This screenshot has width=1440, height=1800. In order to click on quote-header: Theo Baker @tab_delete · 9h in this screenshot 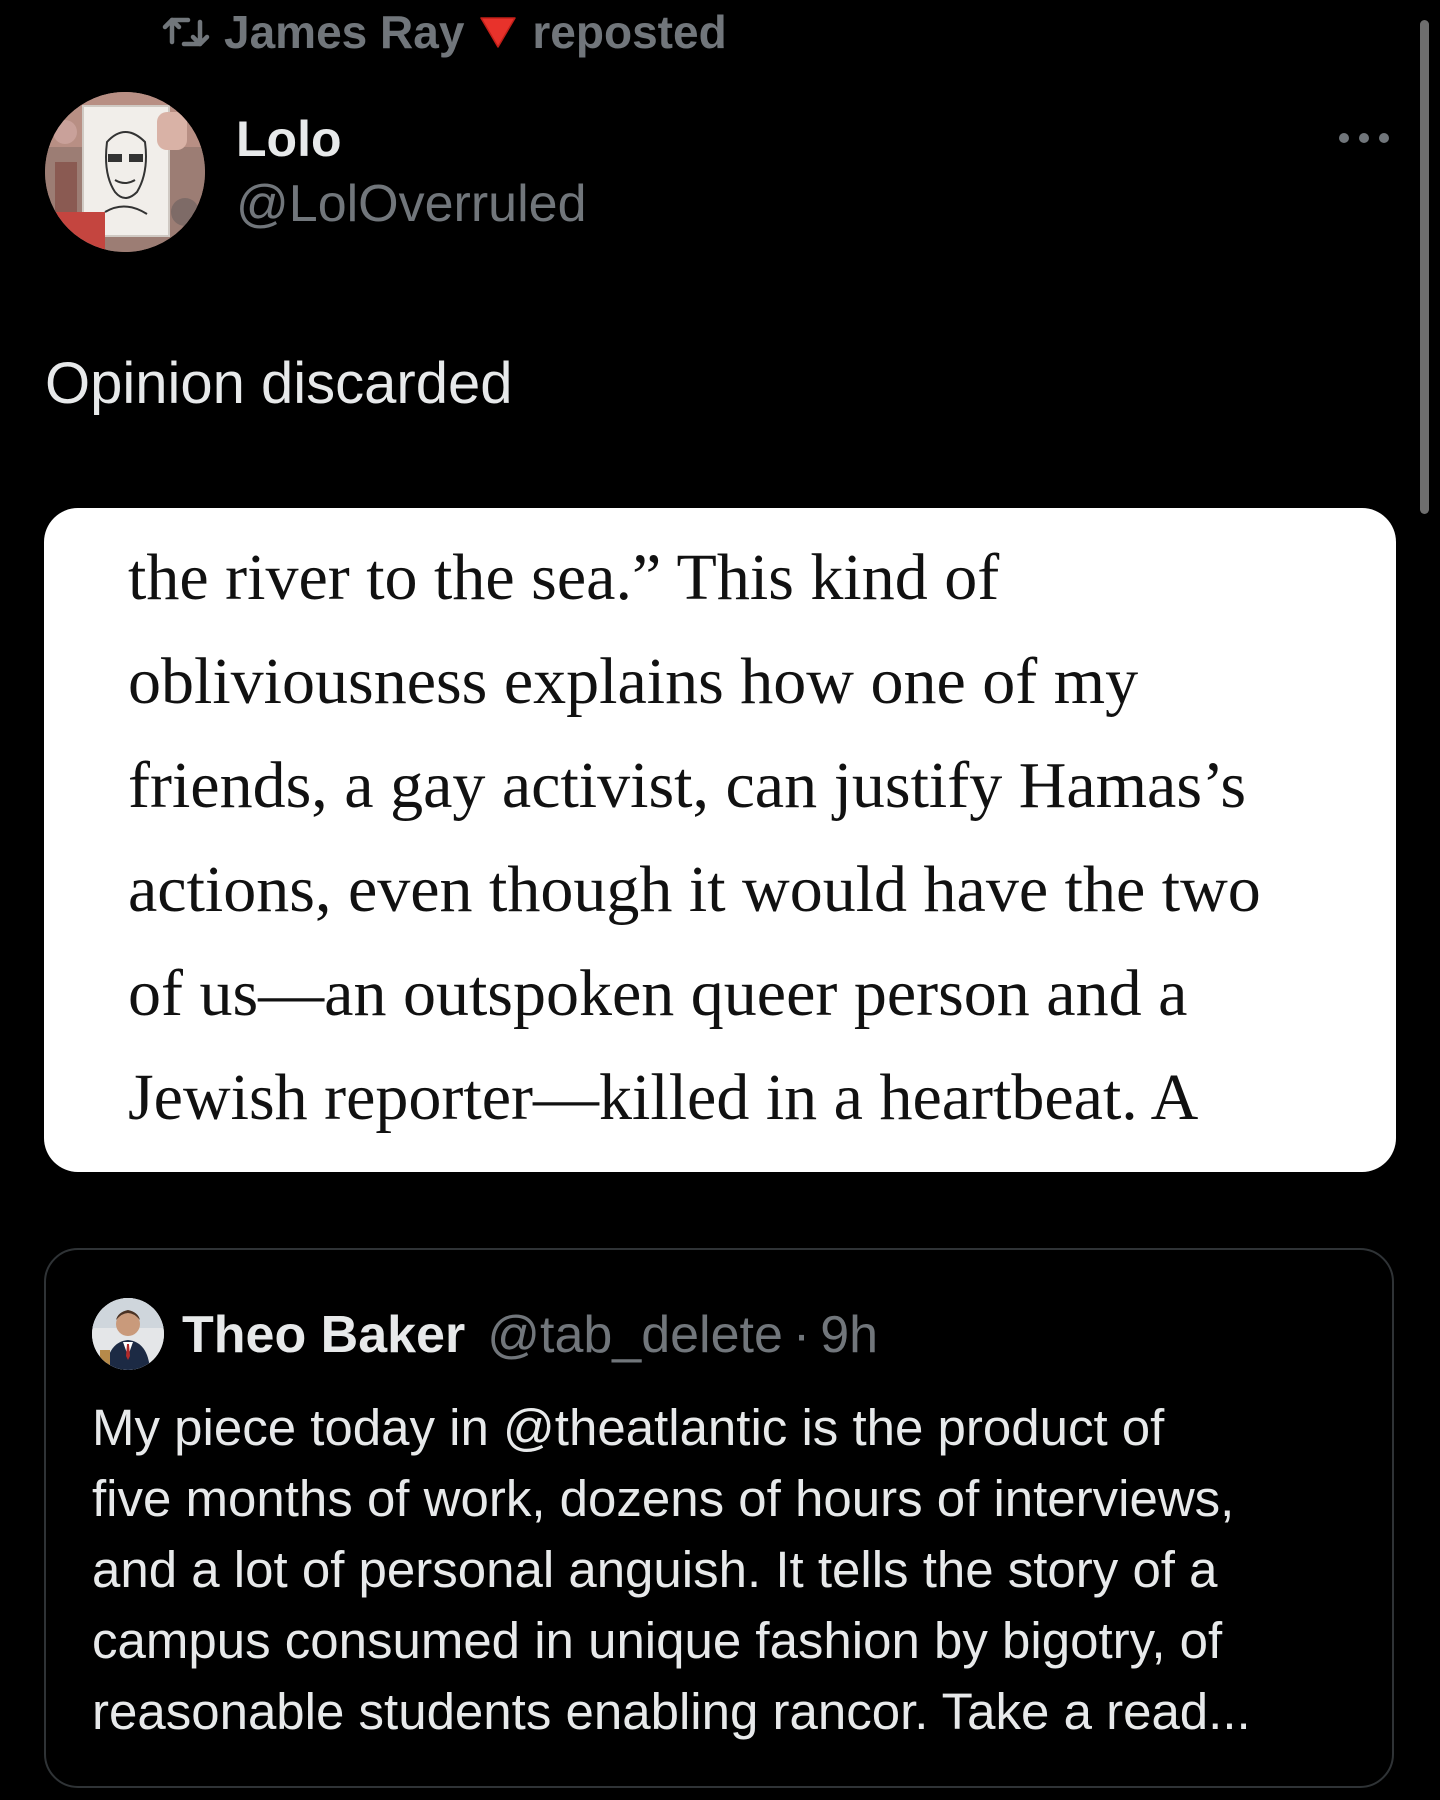, I will do `click(530, 1335)`.